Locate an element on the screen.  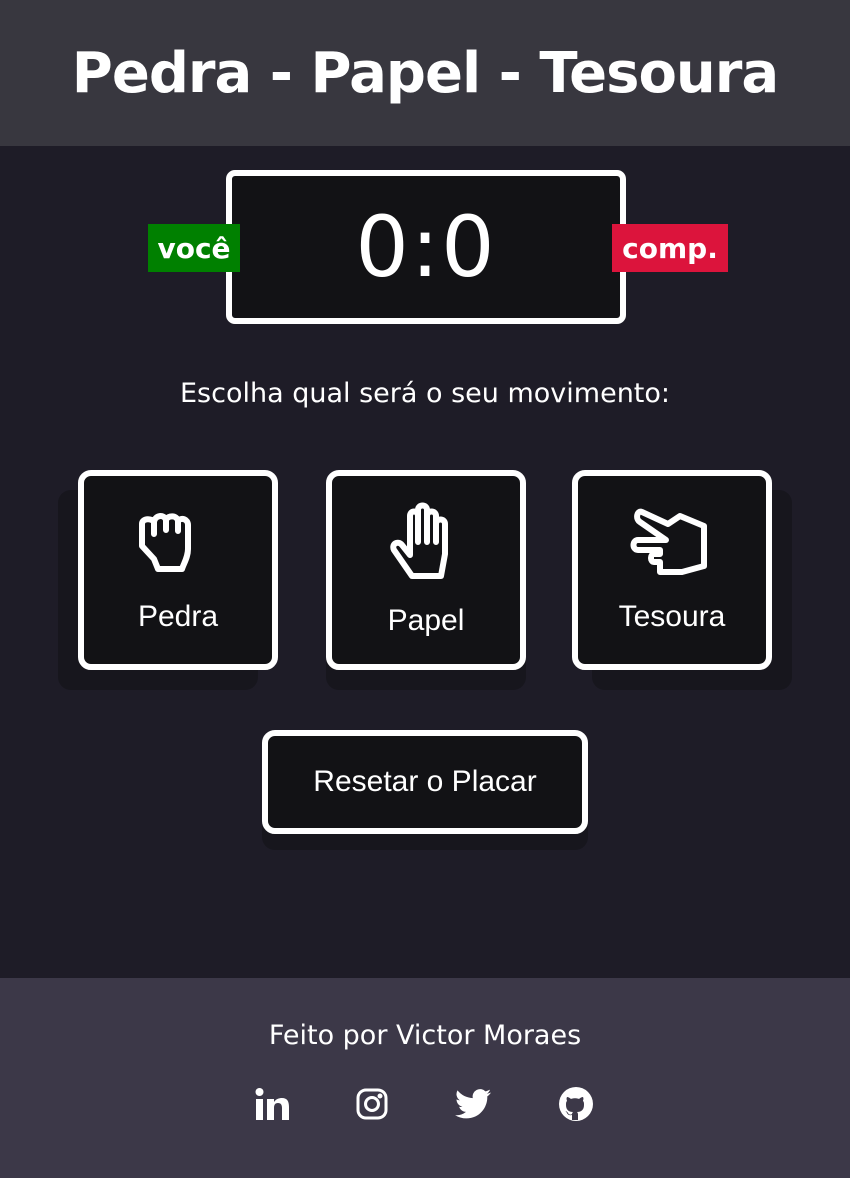
page-title: Pedra - Papel - Tesoura is located at coordinates (425, 73).